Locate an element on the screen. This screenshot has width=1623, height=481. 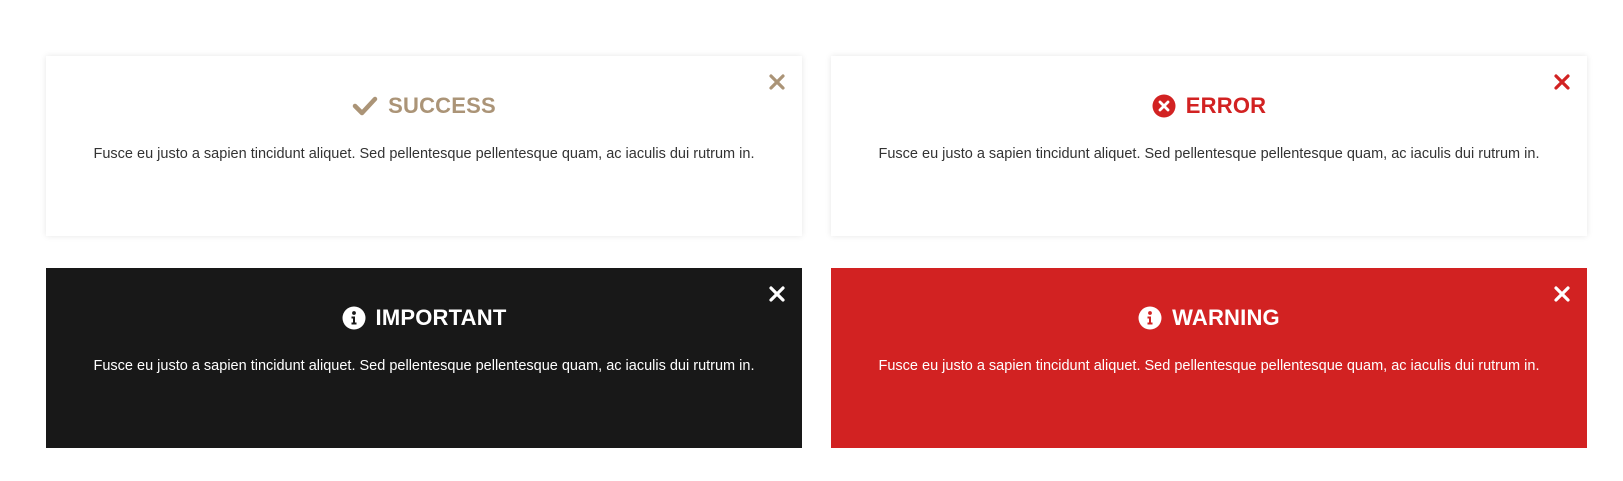
alert-heading: IMPORTANT is located at coordinates (424, 318).